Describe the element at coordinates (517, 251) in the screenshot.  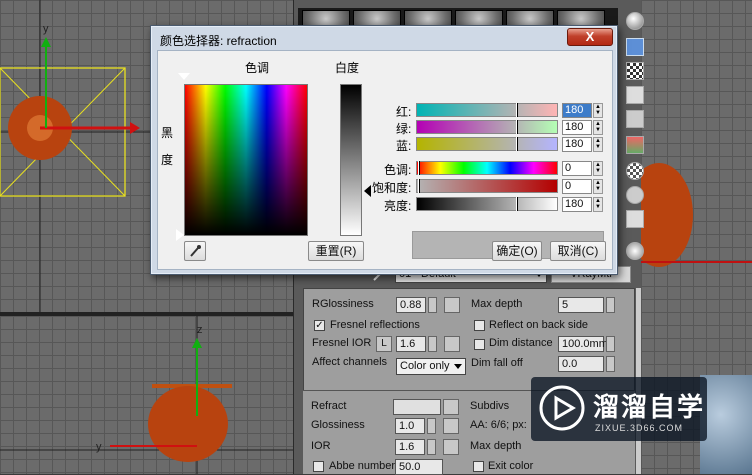
I see `ok-button: 确定(O)` at that location.